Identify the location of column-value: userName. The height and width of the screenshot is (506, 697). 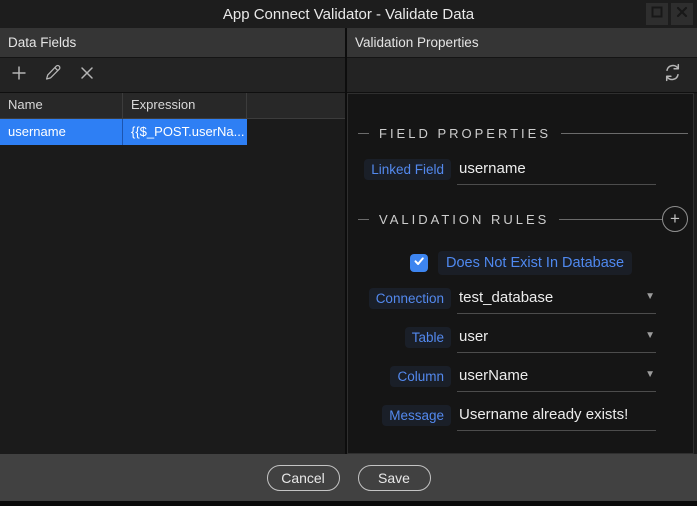
(494, 375).